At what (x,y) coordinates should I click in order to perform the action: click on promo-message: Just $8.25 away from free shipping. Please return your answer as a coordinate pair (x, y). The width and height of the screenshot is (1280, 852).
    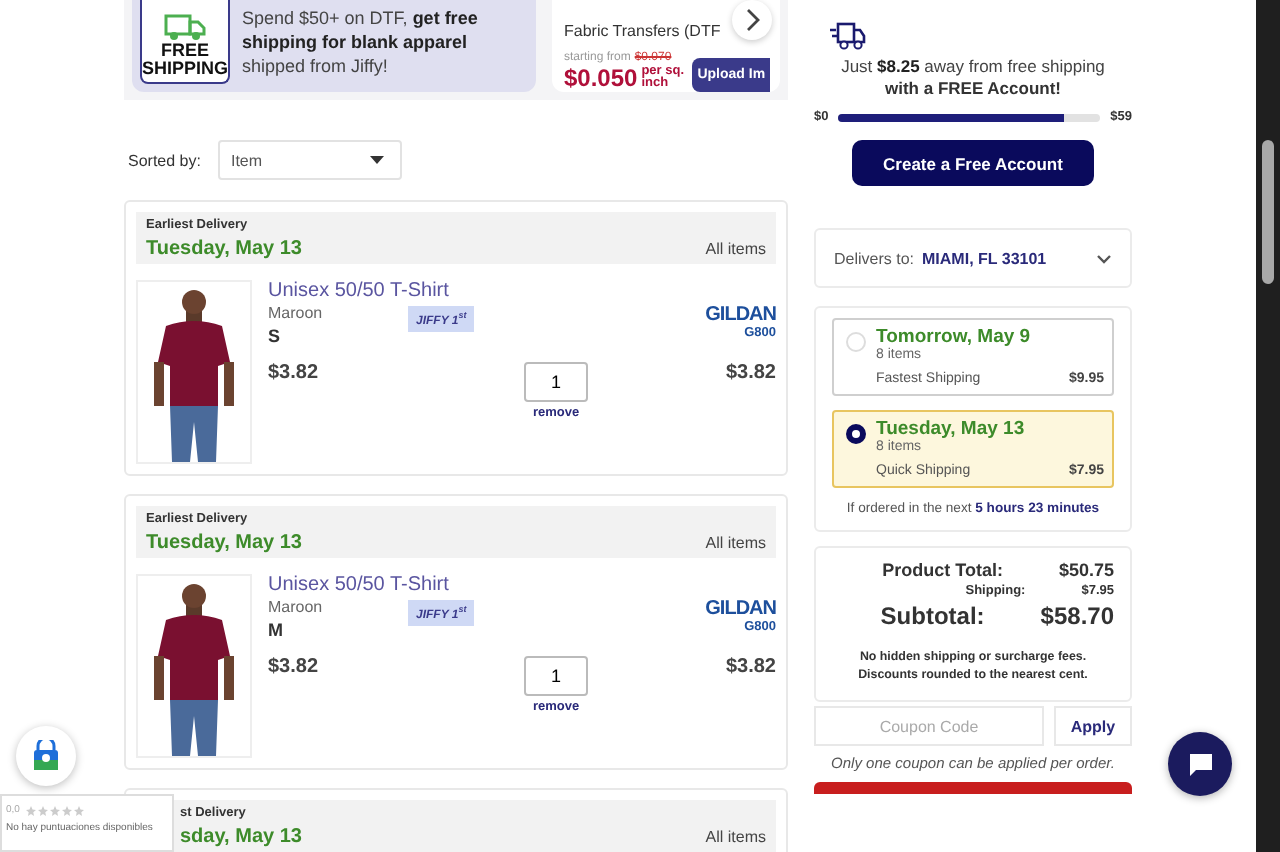
    Looking at the image, I should click on (973, 66).